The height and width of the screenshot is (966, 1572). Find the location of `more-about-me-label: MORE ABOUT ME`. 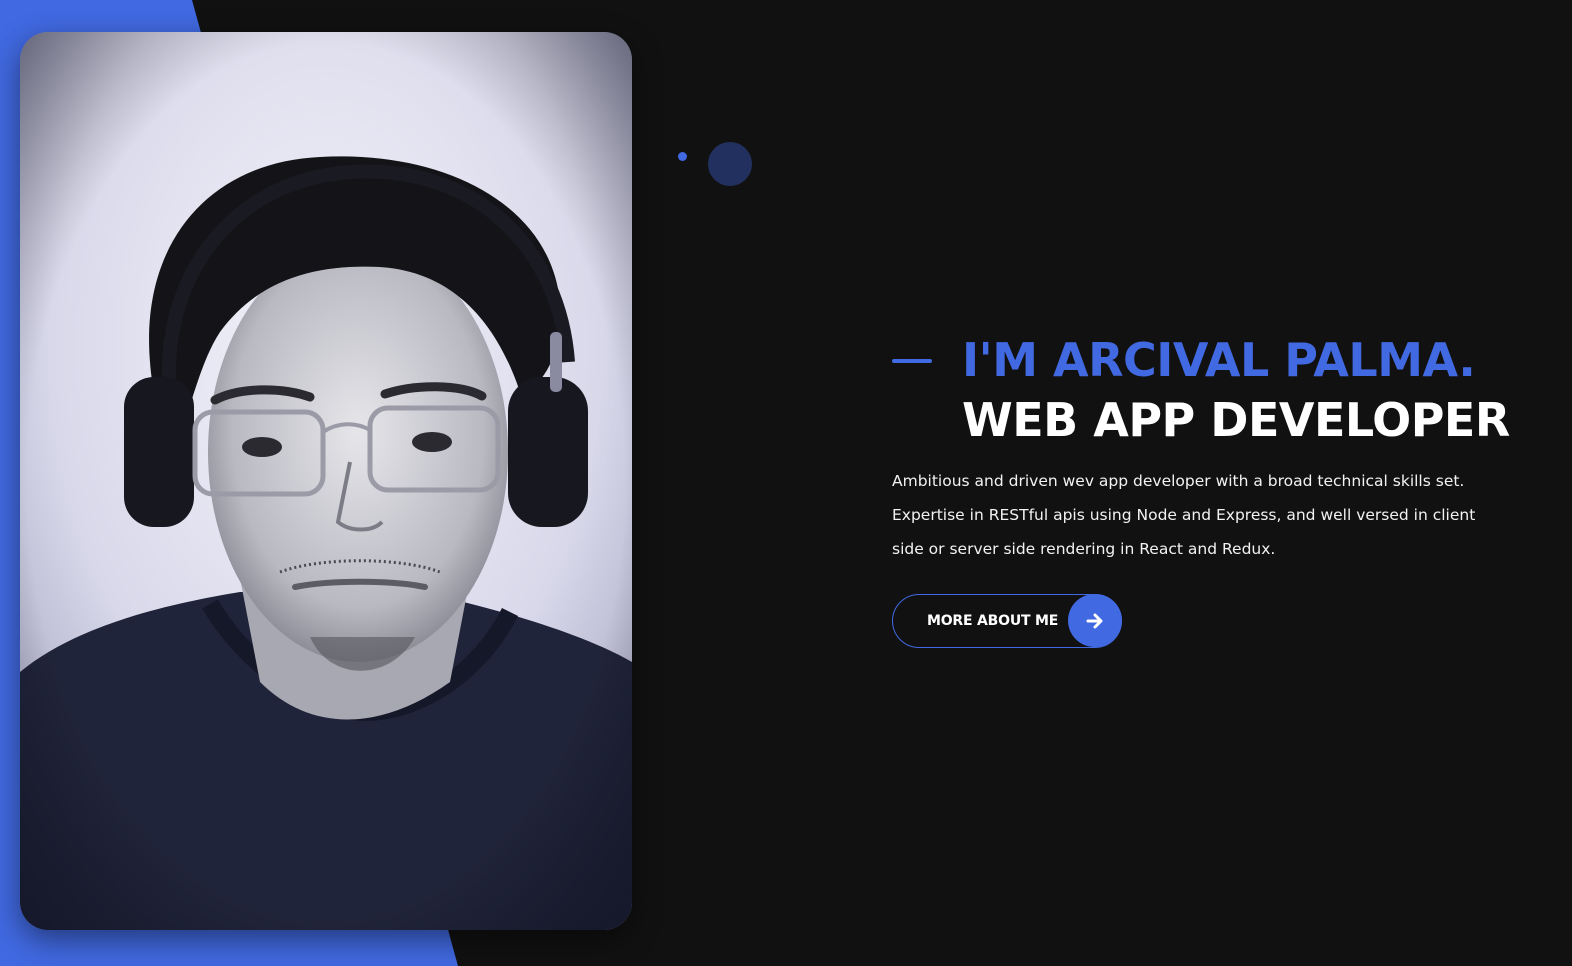

more-about-me-label: MORE ABOUT ME is located at coordinates (993, 621).